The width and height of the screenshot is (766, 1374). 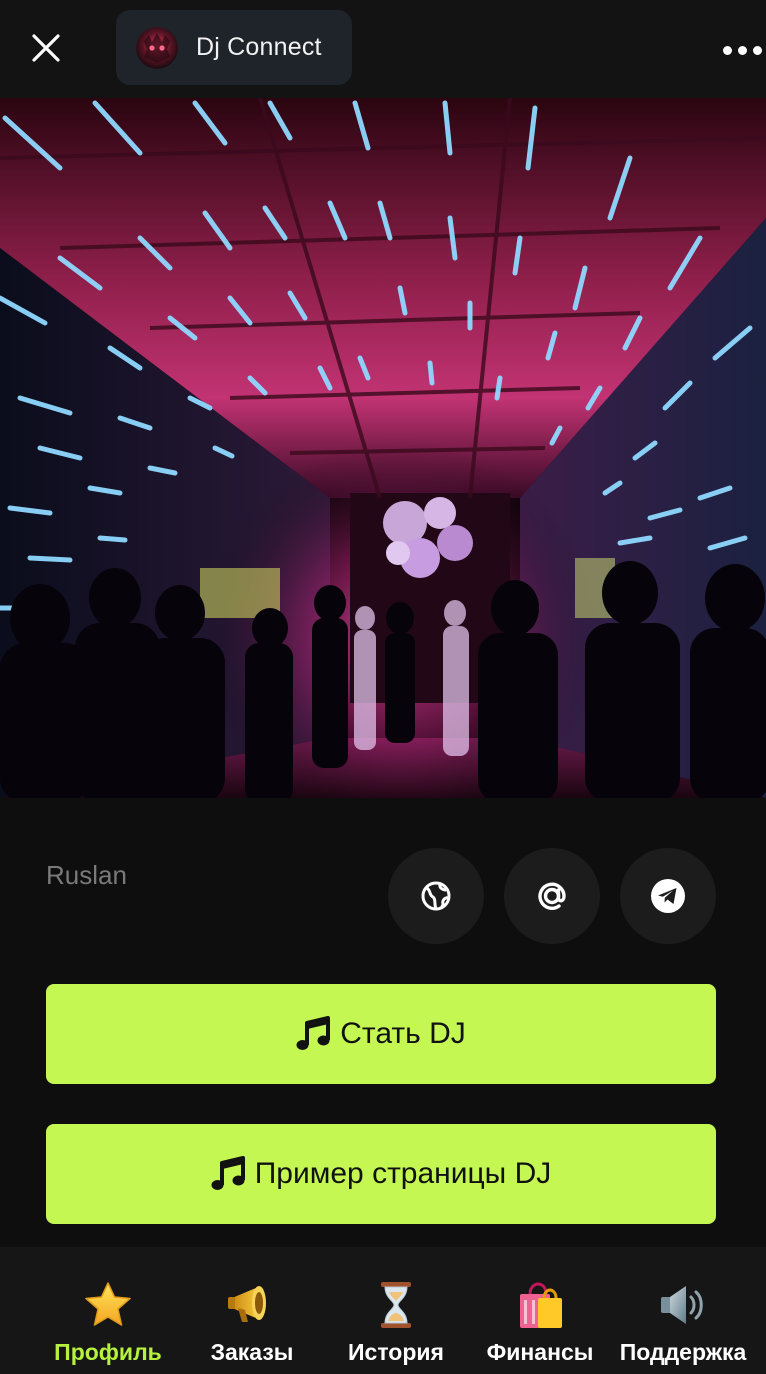 I want to click on tab-history: История, so click(x=396, y=1310).